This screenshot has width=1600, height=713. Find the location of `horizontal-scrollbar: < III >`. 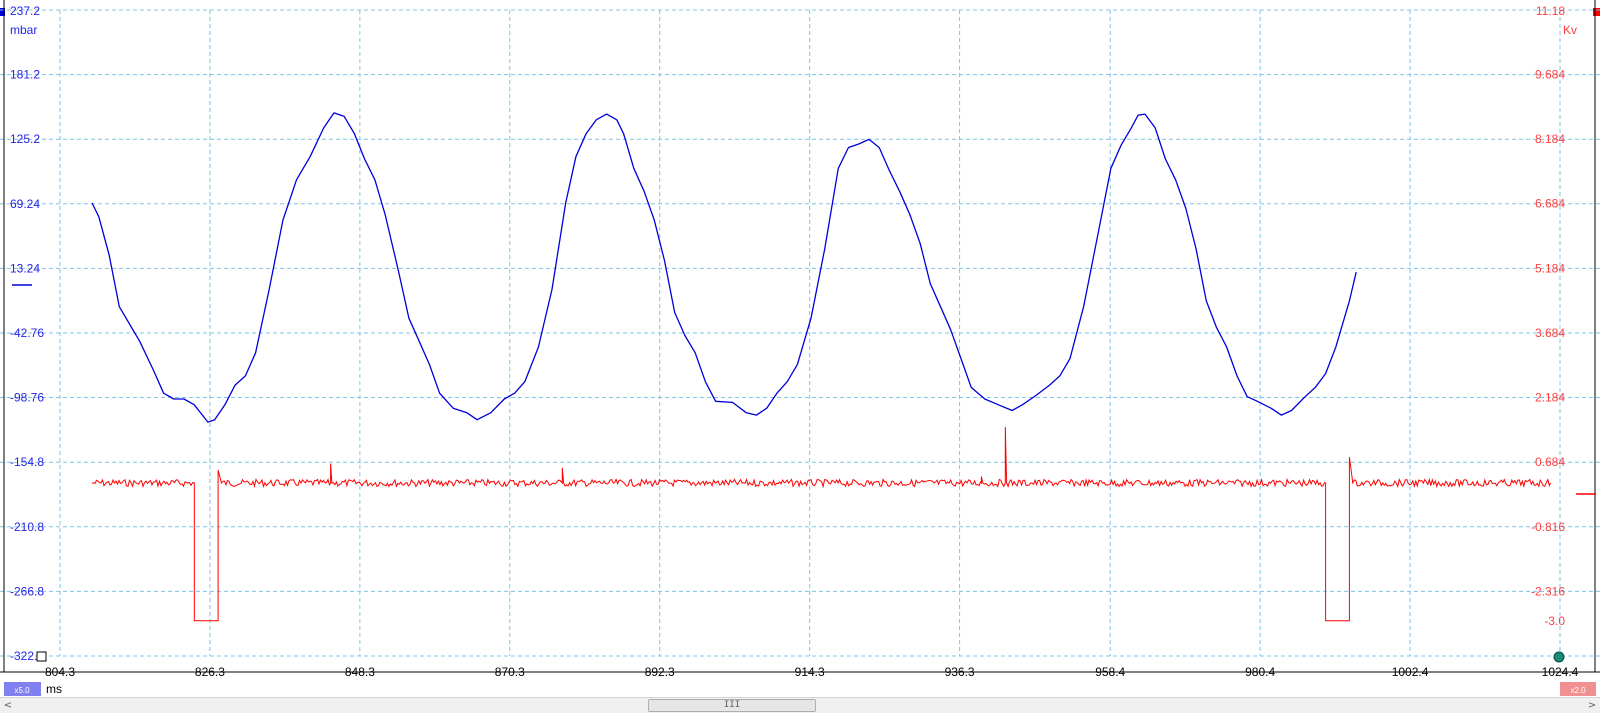

horizontal-scrollbar: < III > is located at coordinates (800, 705).